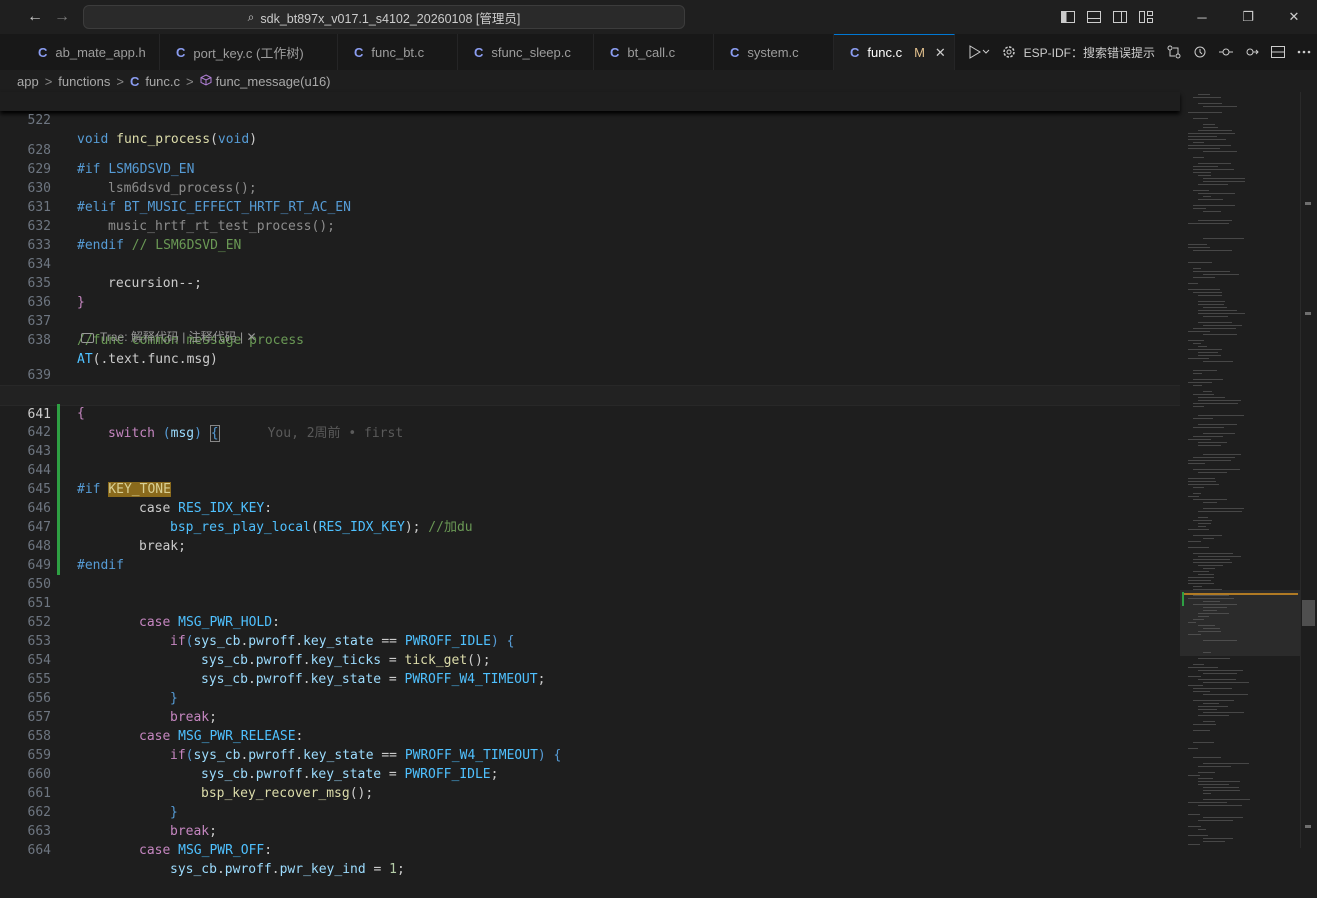  I want to click on breadcrumb-item-symbol: func_message(u16), so click(273, 81).